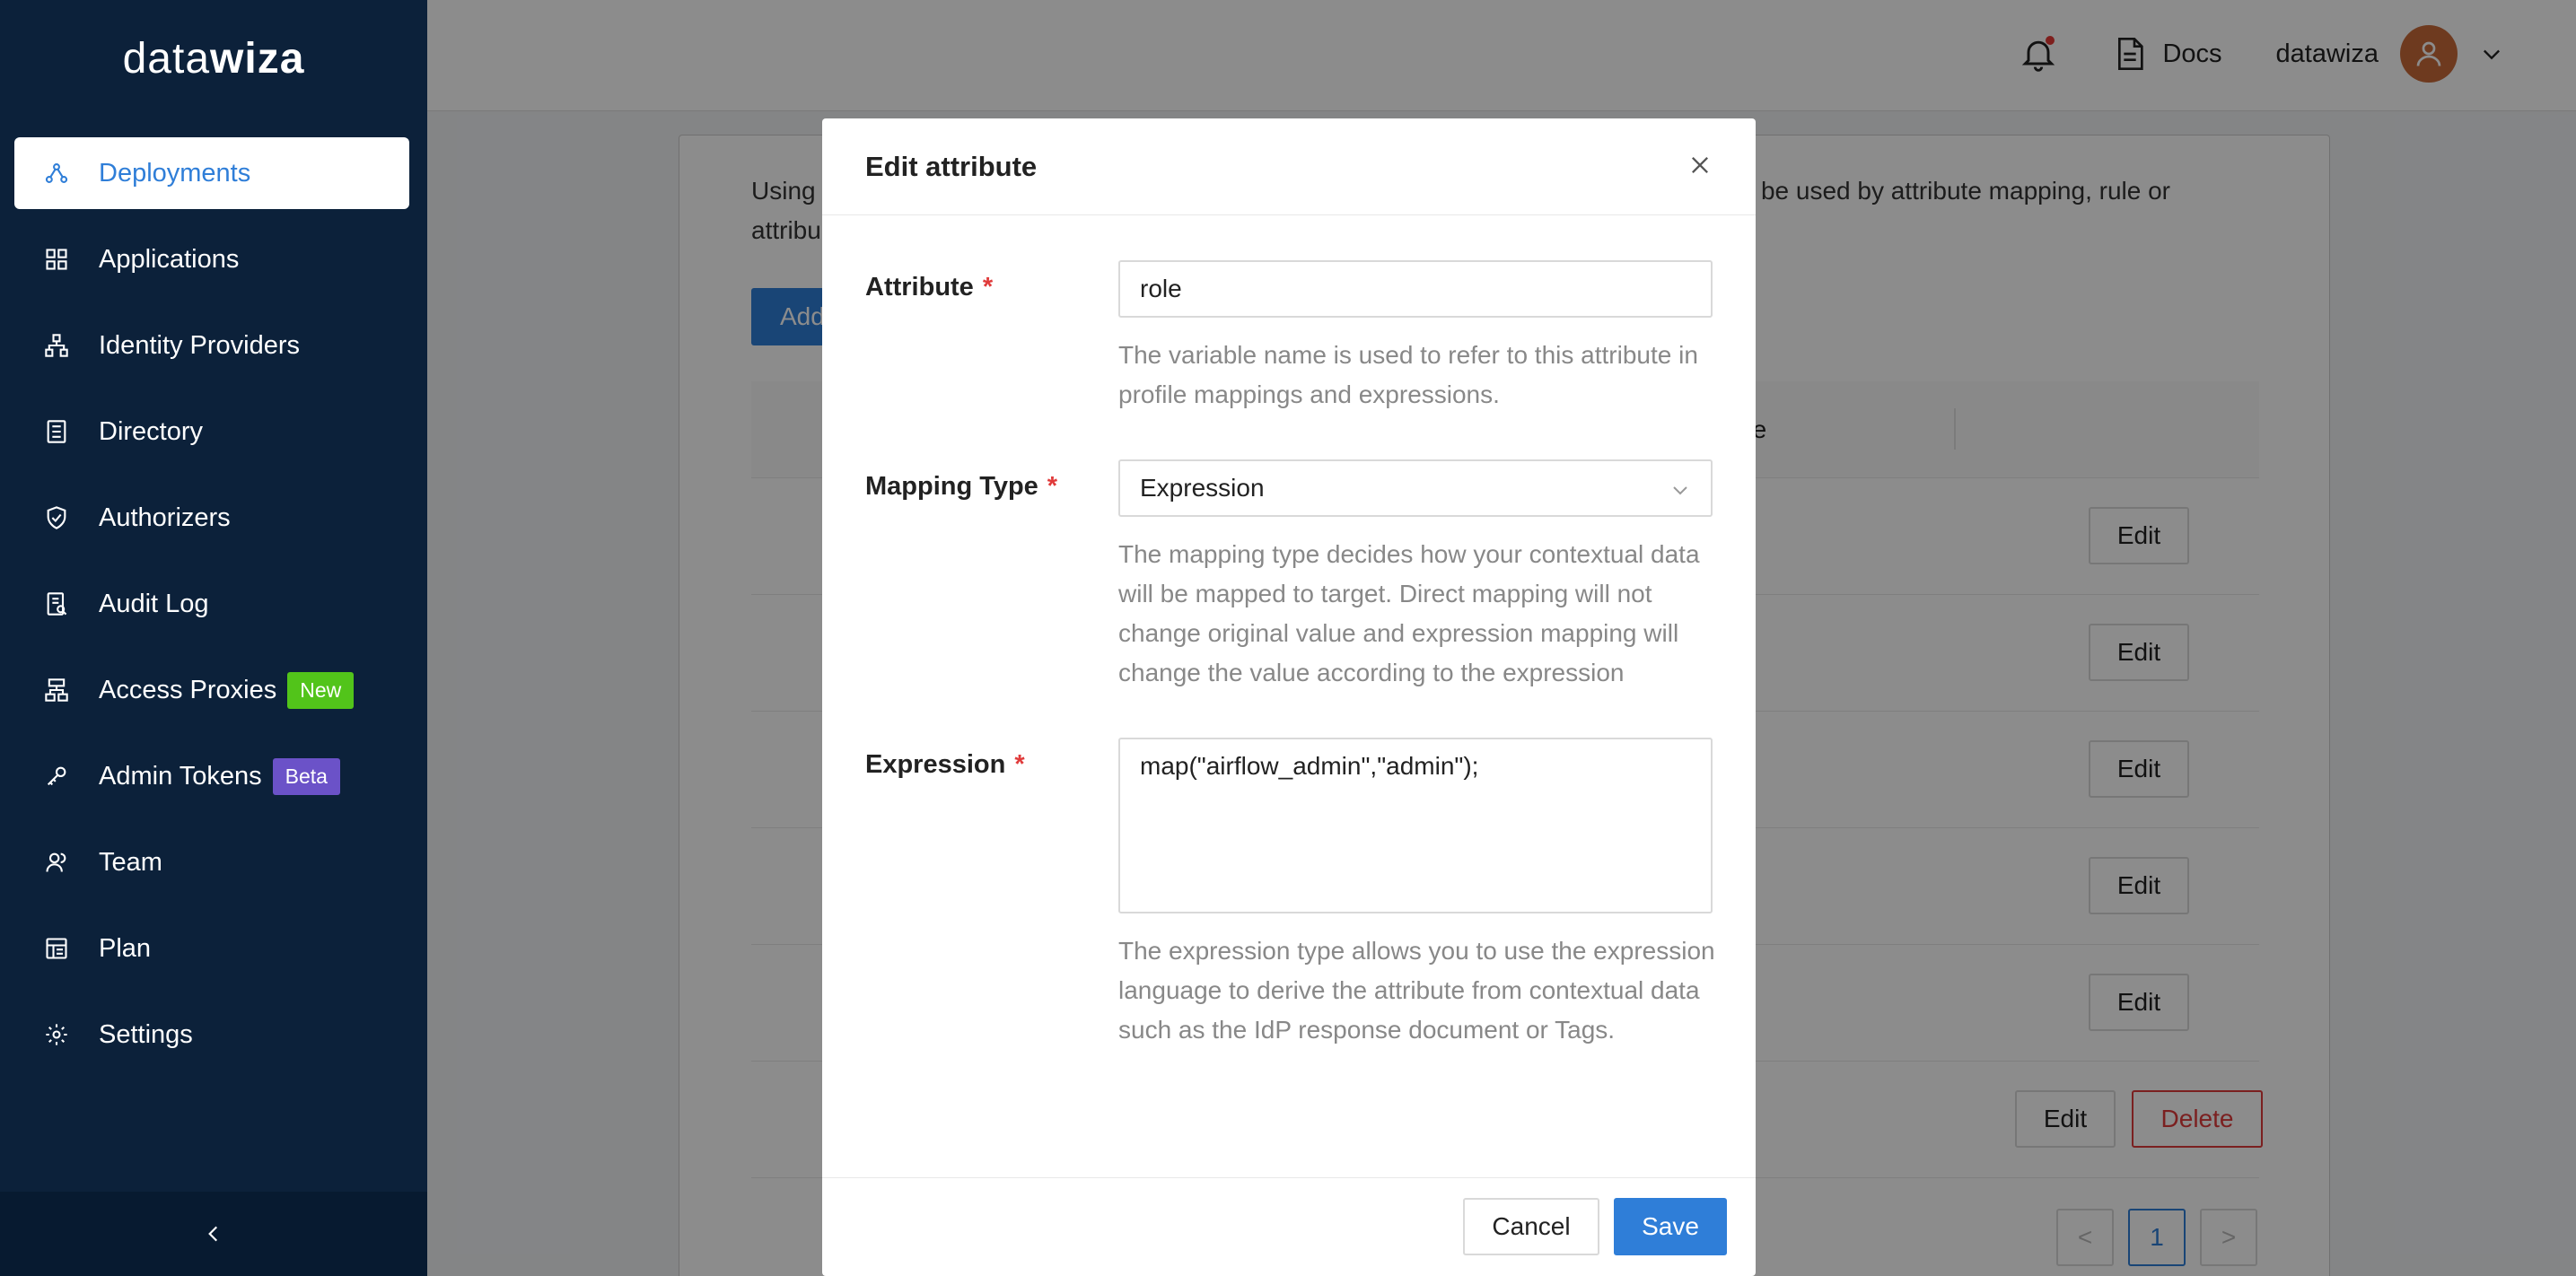 The image size is (2576, 1276). What do you see at coordinates (1289, 166) in the screenshot?
I see `modal-header: Edit attribute` at bounding box center [1289, 166].